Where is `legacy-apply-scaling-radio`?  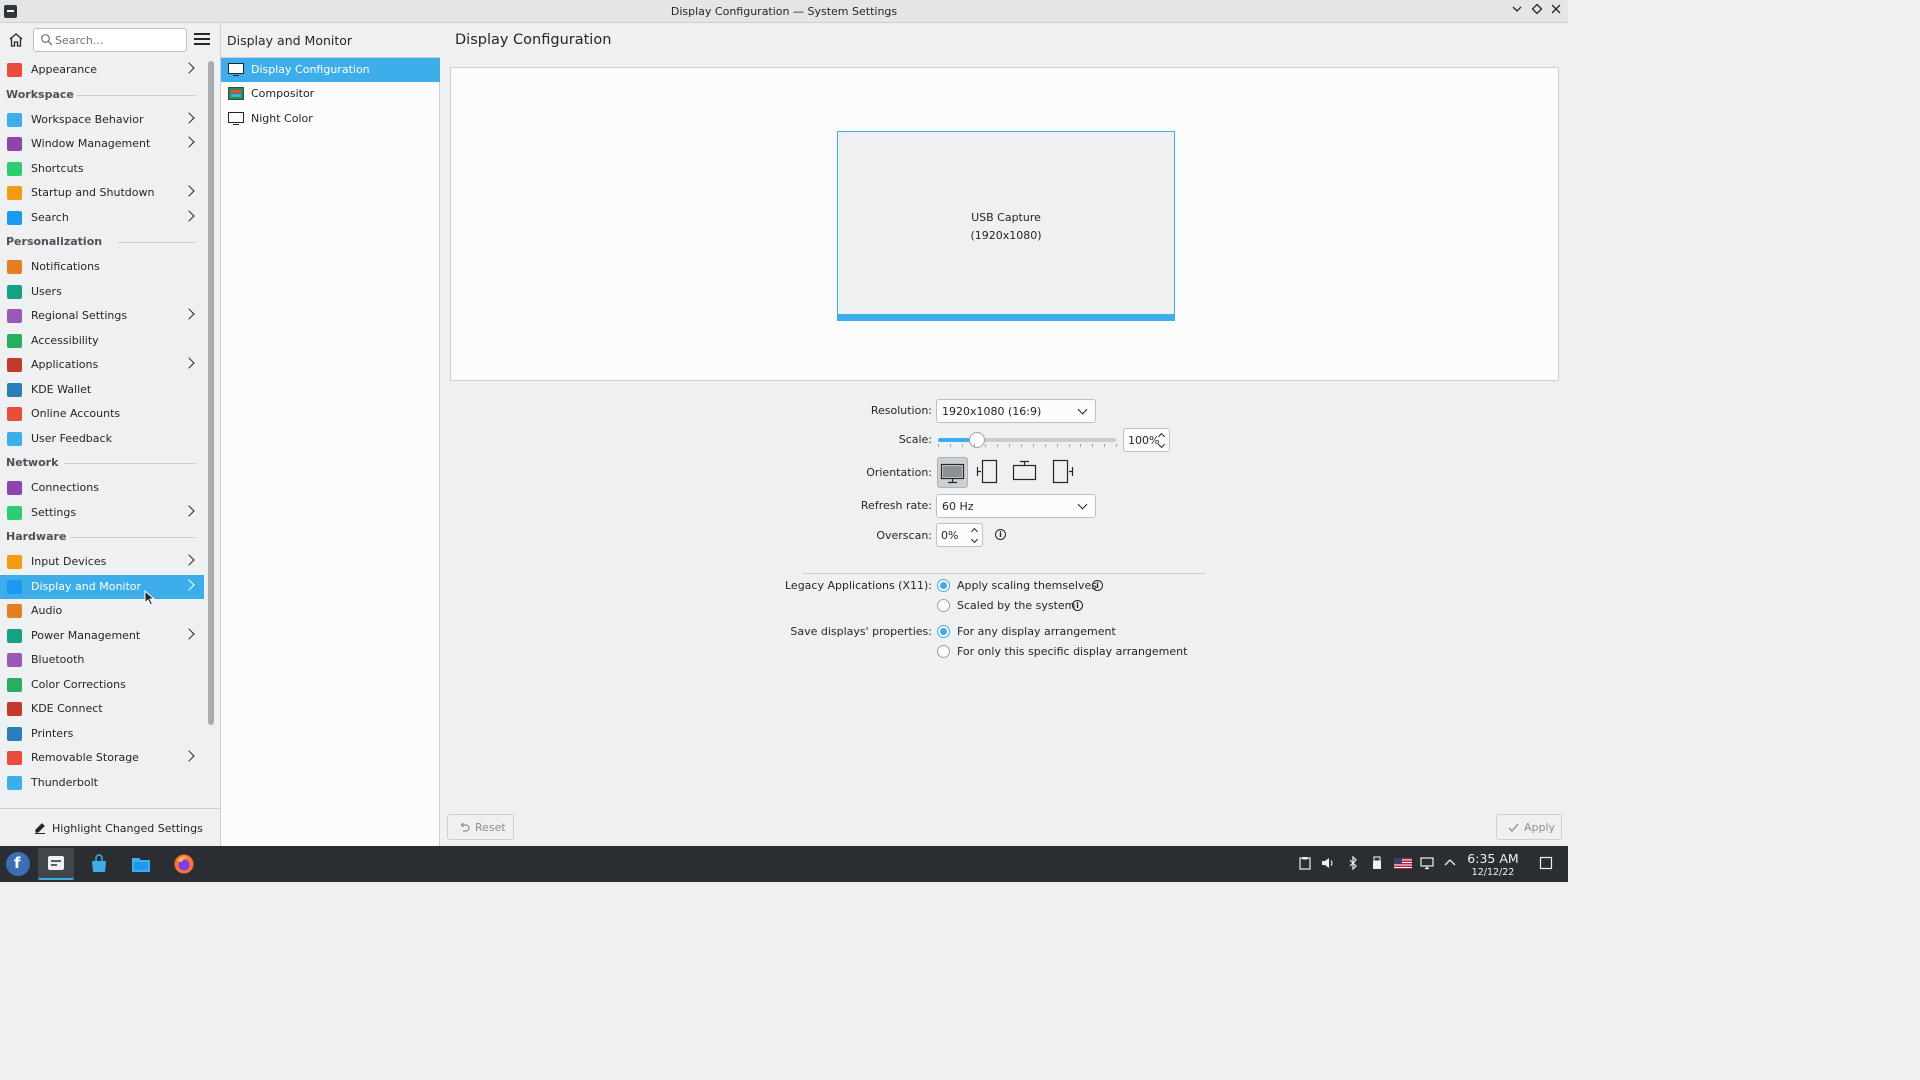 legacy-apply-scaling-radio is located at coordinates (943, 585).